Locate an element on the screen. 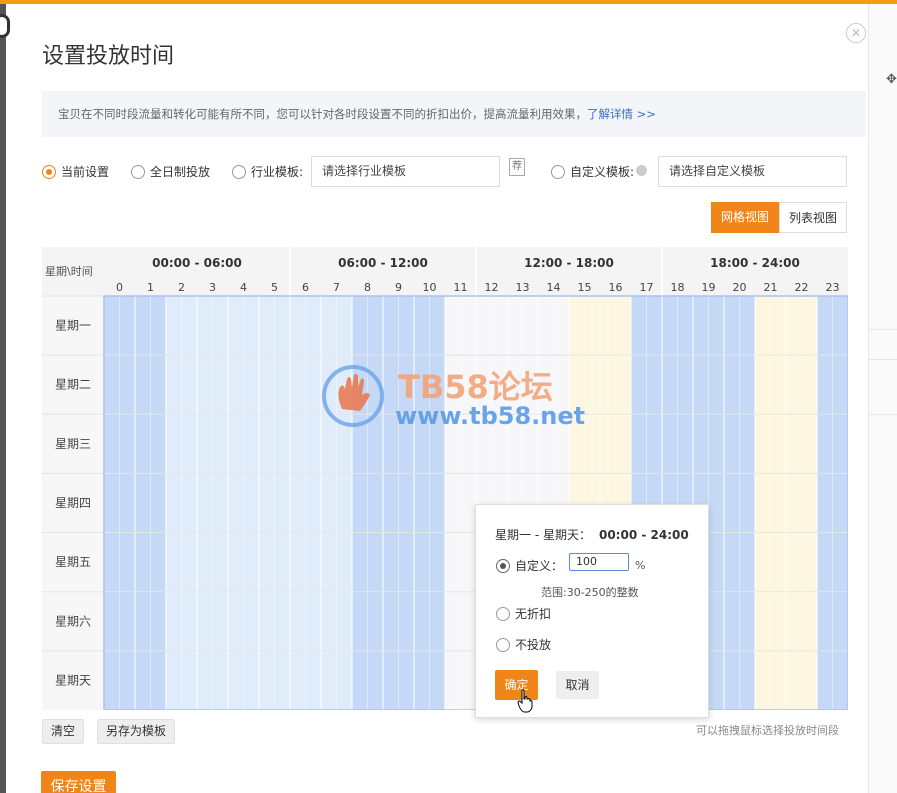 Image resolution: width=897 pixels, height=793 pixels. discount-input: 100 is located at coordinates (599, 562).